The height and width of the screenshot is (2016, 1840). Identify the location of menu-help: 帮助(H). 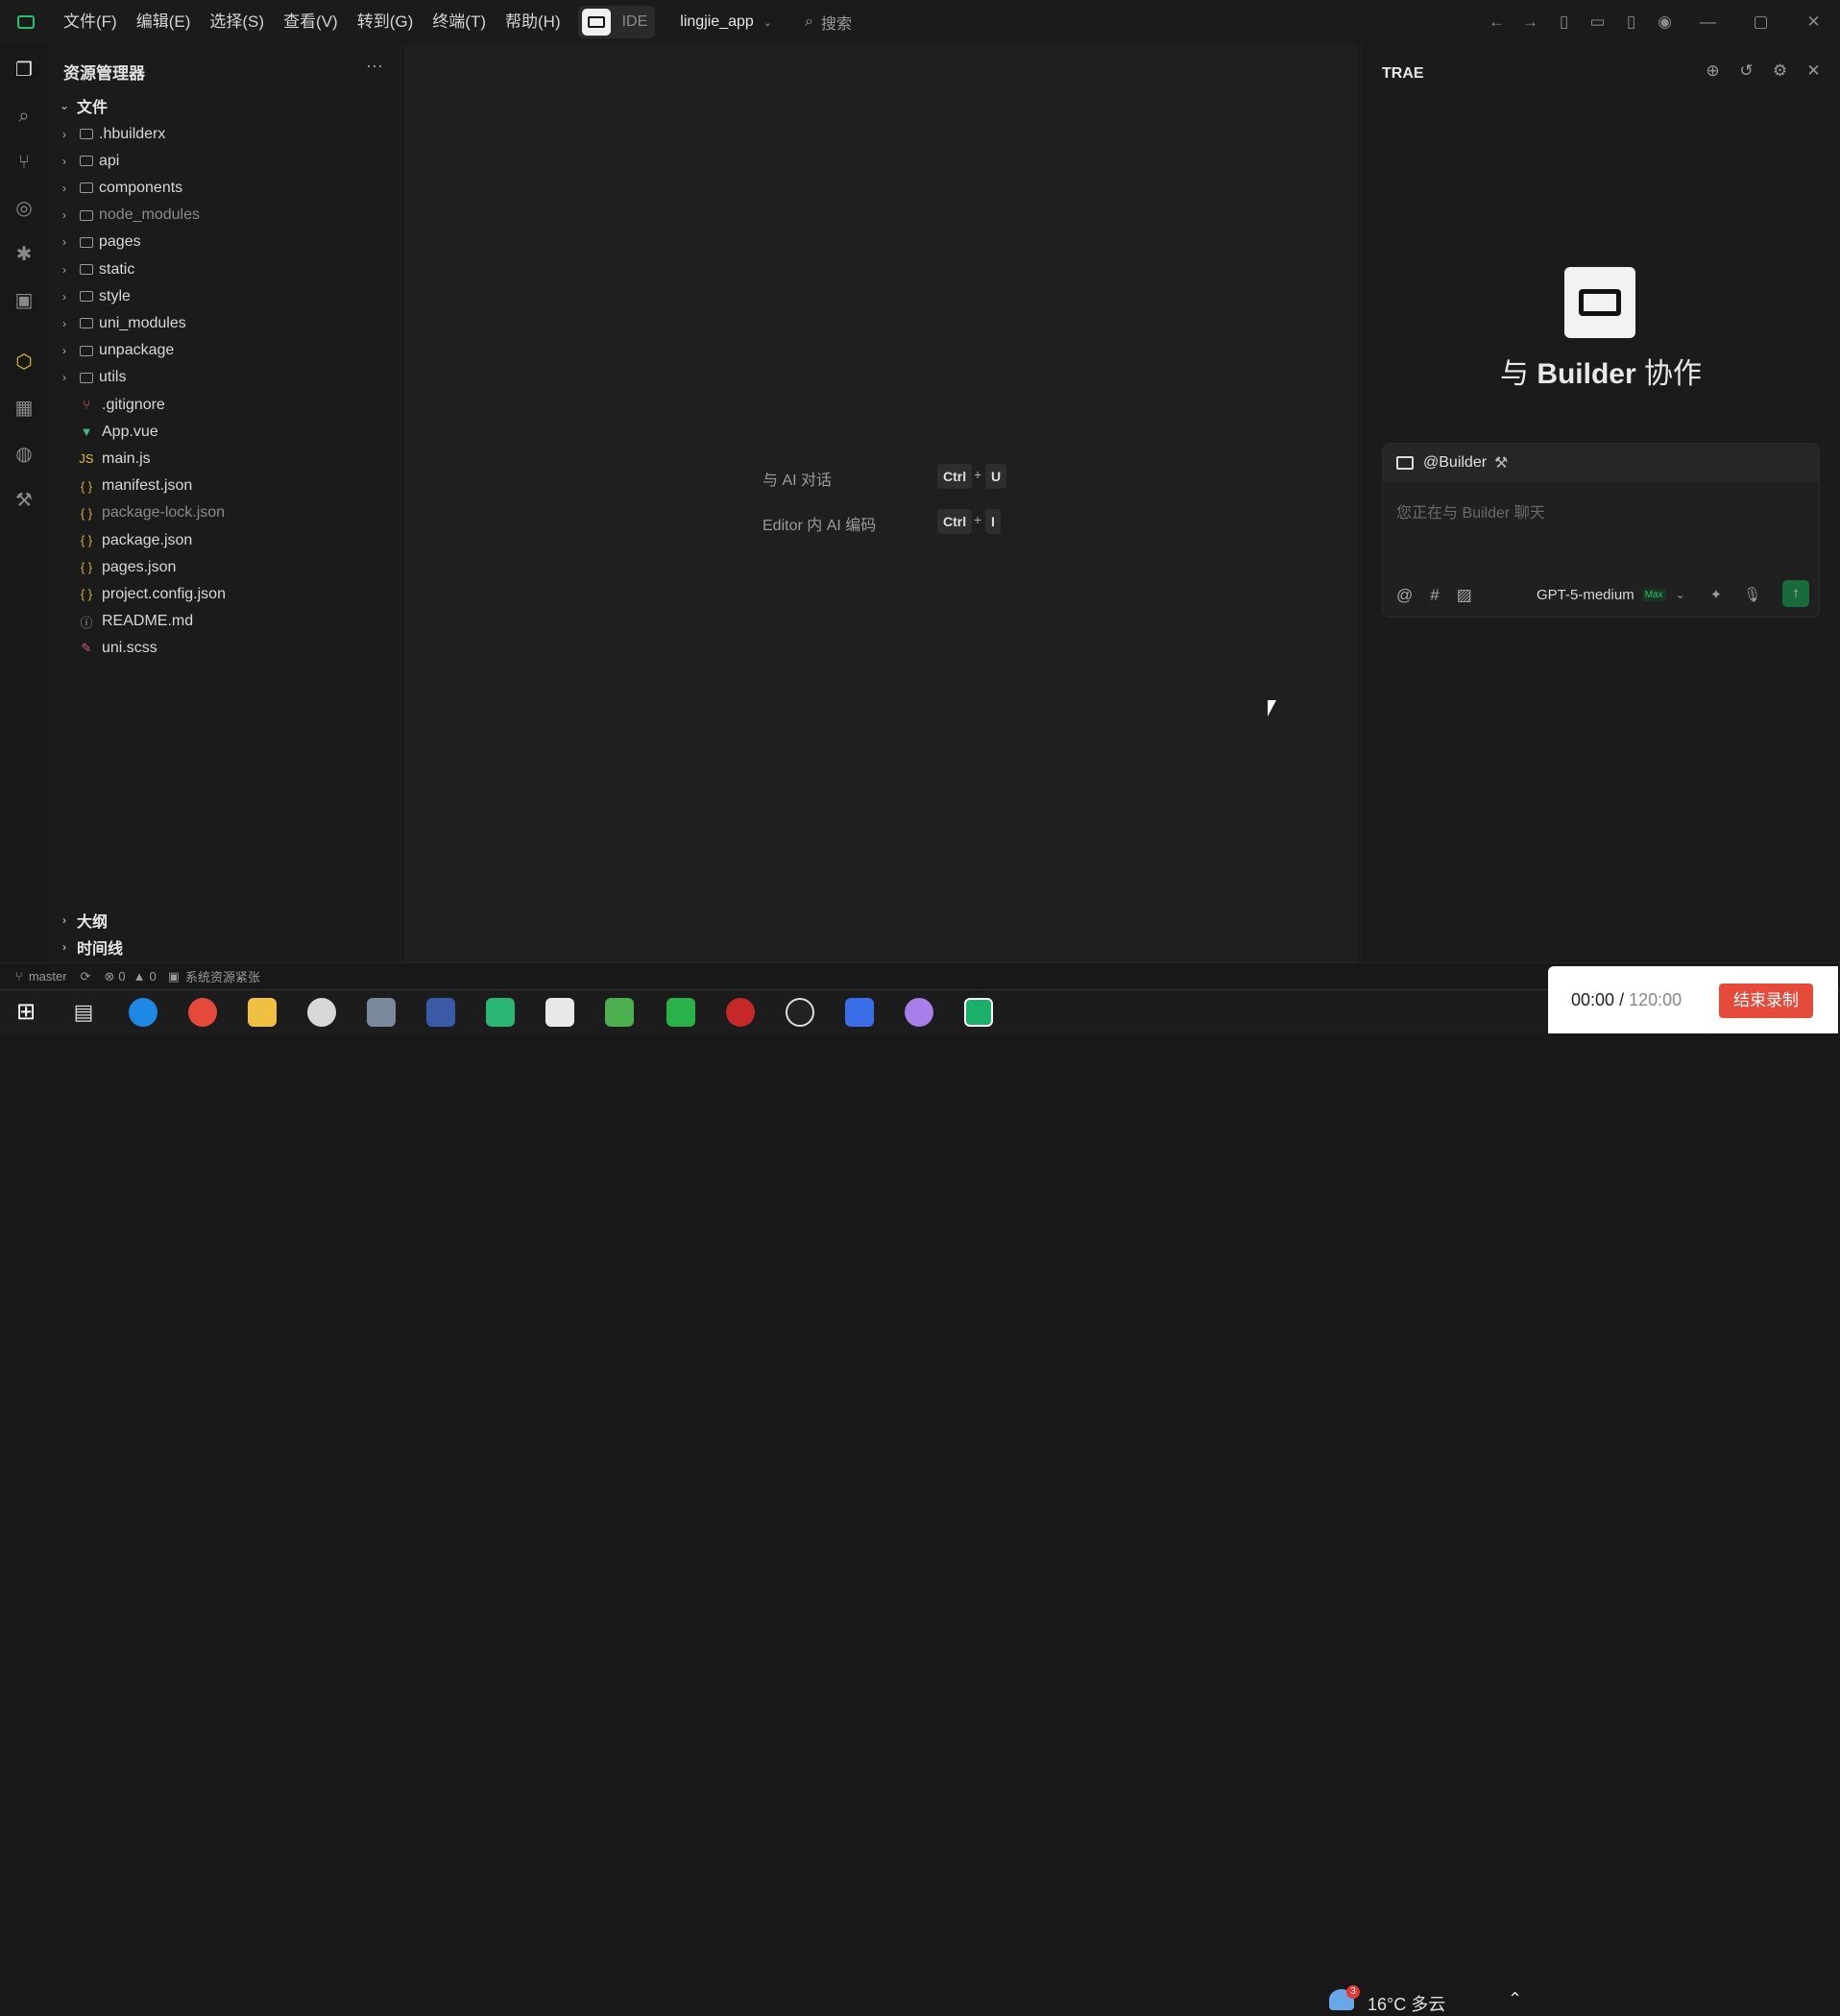
(533, 22).